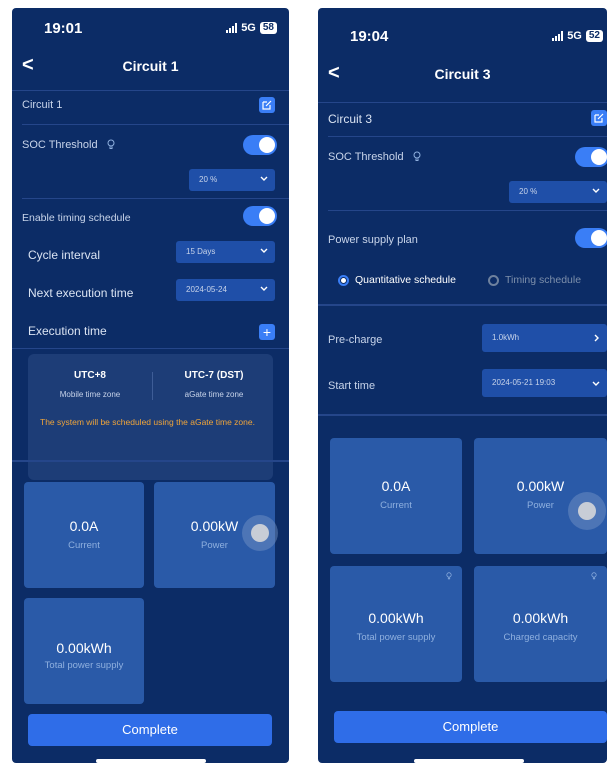 The image size is (607, 763). I want to click on agate-timezone: UTC-7 (DST), so click(214, 375).